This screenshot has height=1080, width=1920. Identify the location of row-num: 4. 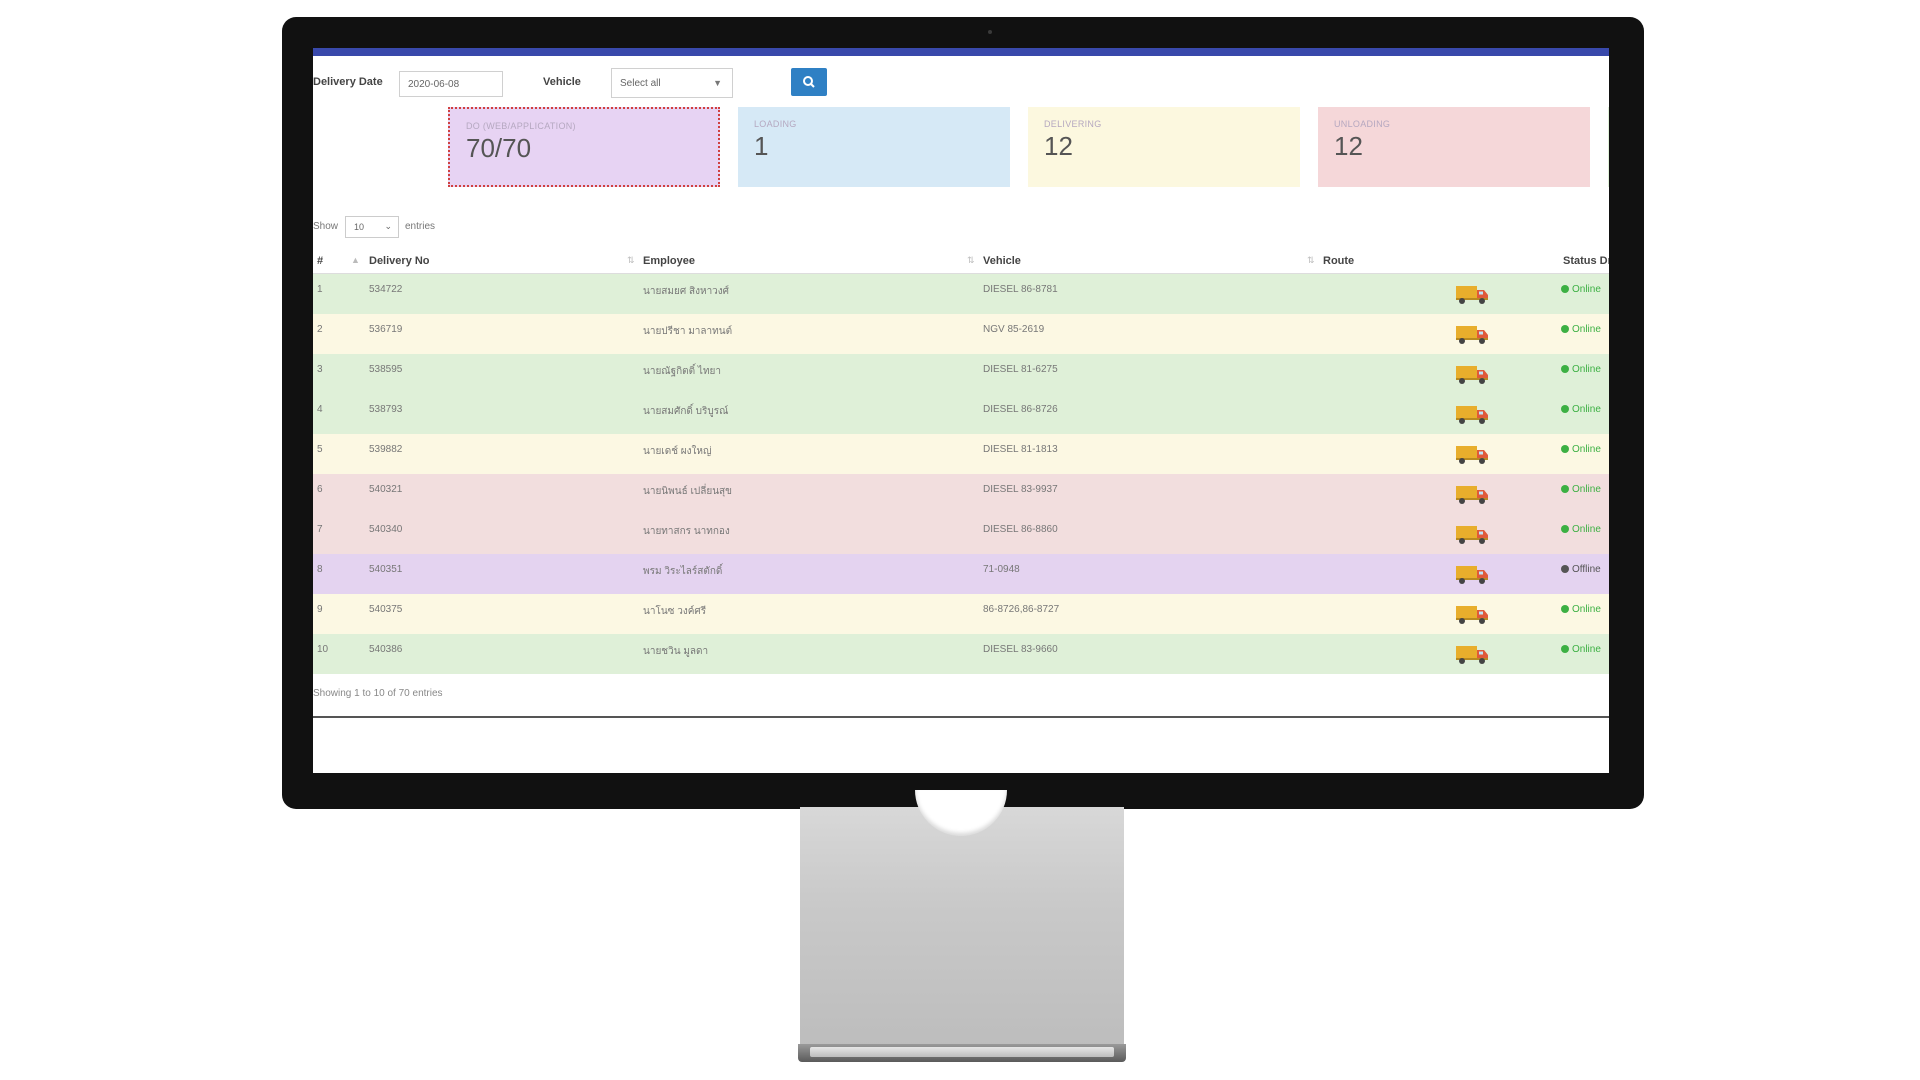
(320, 409).